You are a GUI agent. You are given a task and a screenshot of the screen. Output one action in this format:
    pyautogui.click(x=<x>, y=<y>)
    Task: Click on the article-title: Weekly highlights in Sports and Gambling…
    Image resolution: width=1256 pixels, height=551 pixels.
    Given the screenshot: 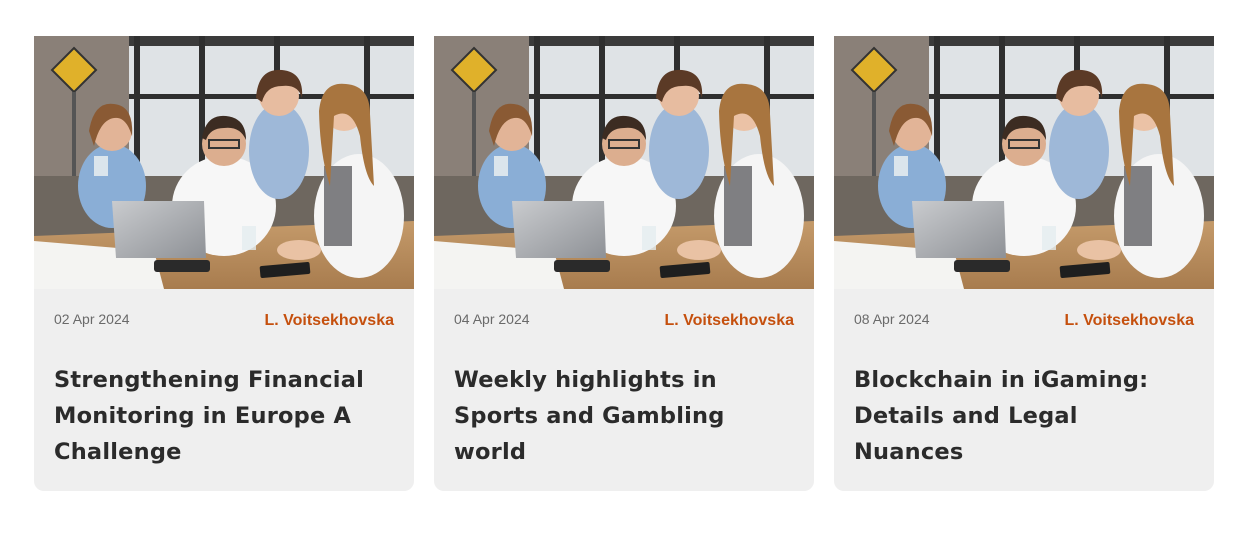 What is the action you would take?
    pyautogui.click(x=624, y=416)
    